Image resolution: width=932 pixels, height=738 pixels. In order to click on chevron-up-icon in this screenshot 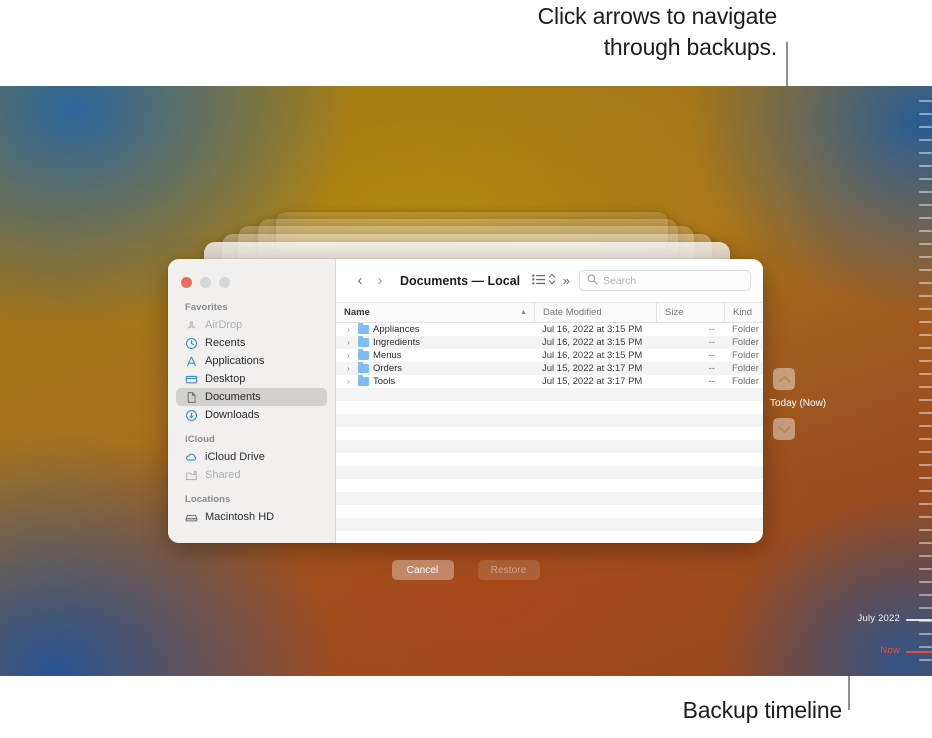, I will do `click(784, 378)`.